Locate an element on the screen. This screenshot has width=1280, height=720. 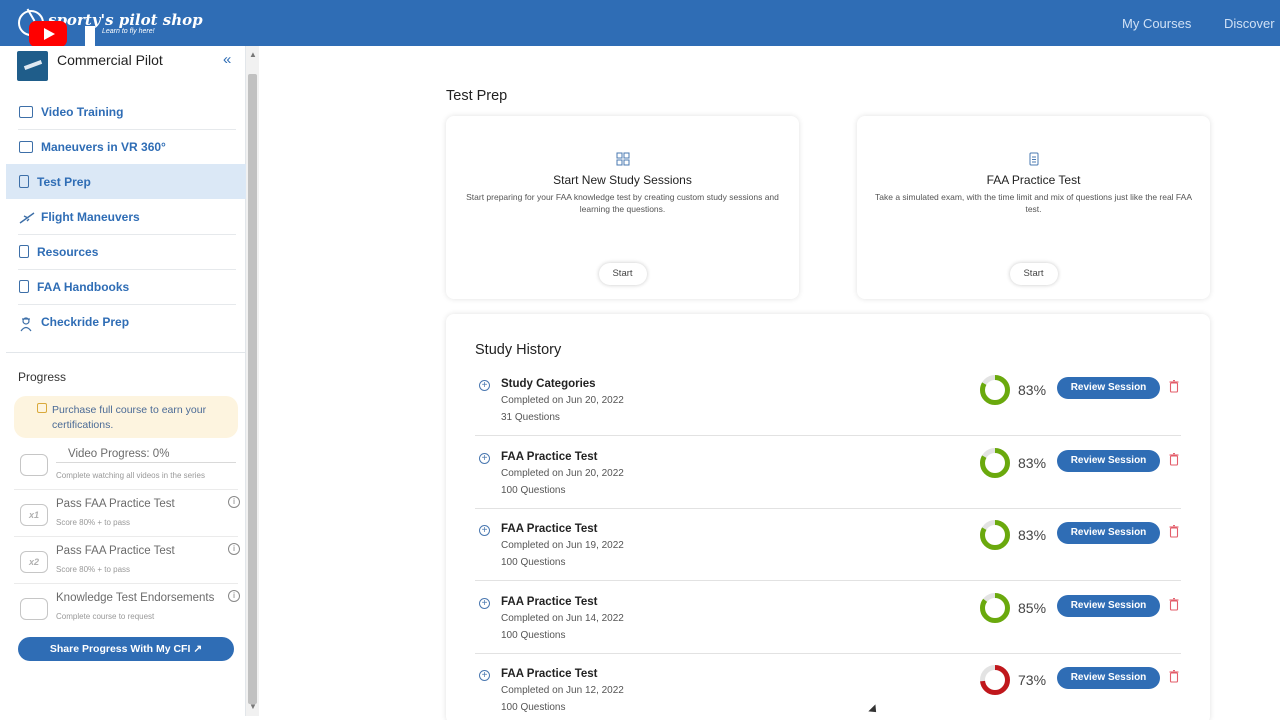
youtube-icon is located at coordinates (48, 34).